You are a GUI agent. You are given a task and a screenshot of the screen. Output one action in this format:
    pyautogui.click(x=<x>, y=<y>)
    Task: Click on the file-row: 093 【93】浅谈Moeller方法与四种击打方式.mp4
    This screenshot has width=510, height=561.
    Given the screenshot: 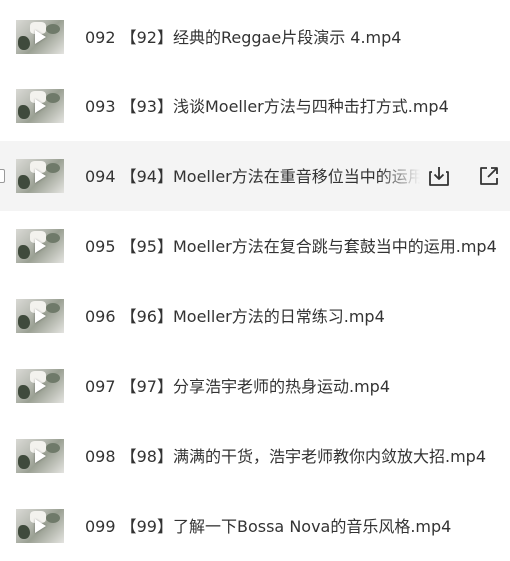 What is the action you would take?
    pyautogui.click(x=255, y=106)
    